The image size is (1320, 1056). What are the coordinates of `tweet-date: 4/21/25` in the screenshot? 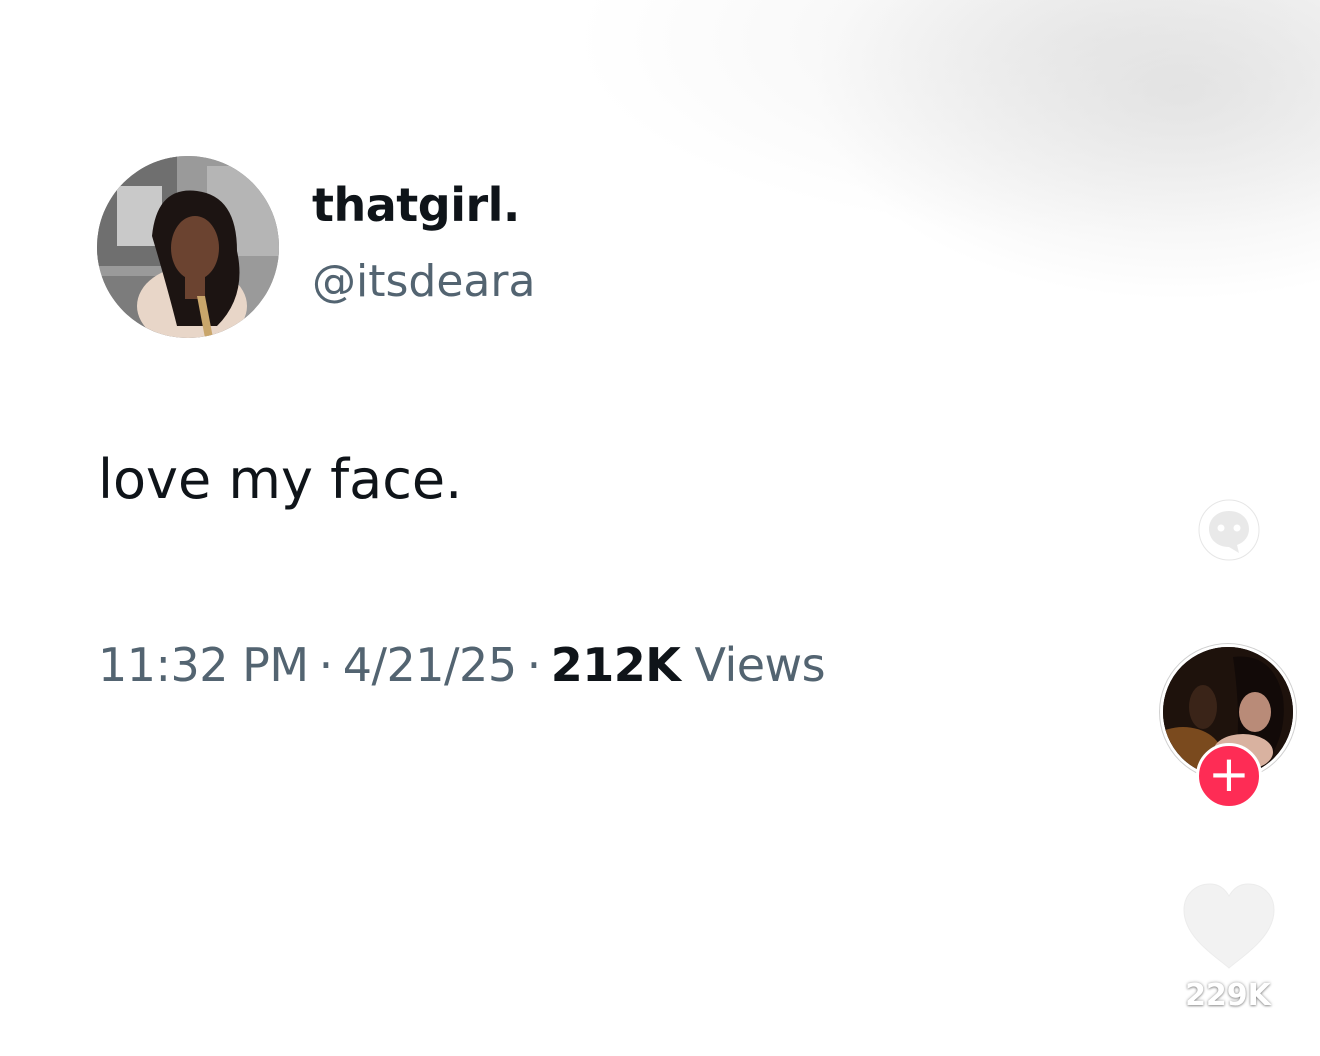 It's located at (429, 665).